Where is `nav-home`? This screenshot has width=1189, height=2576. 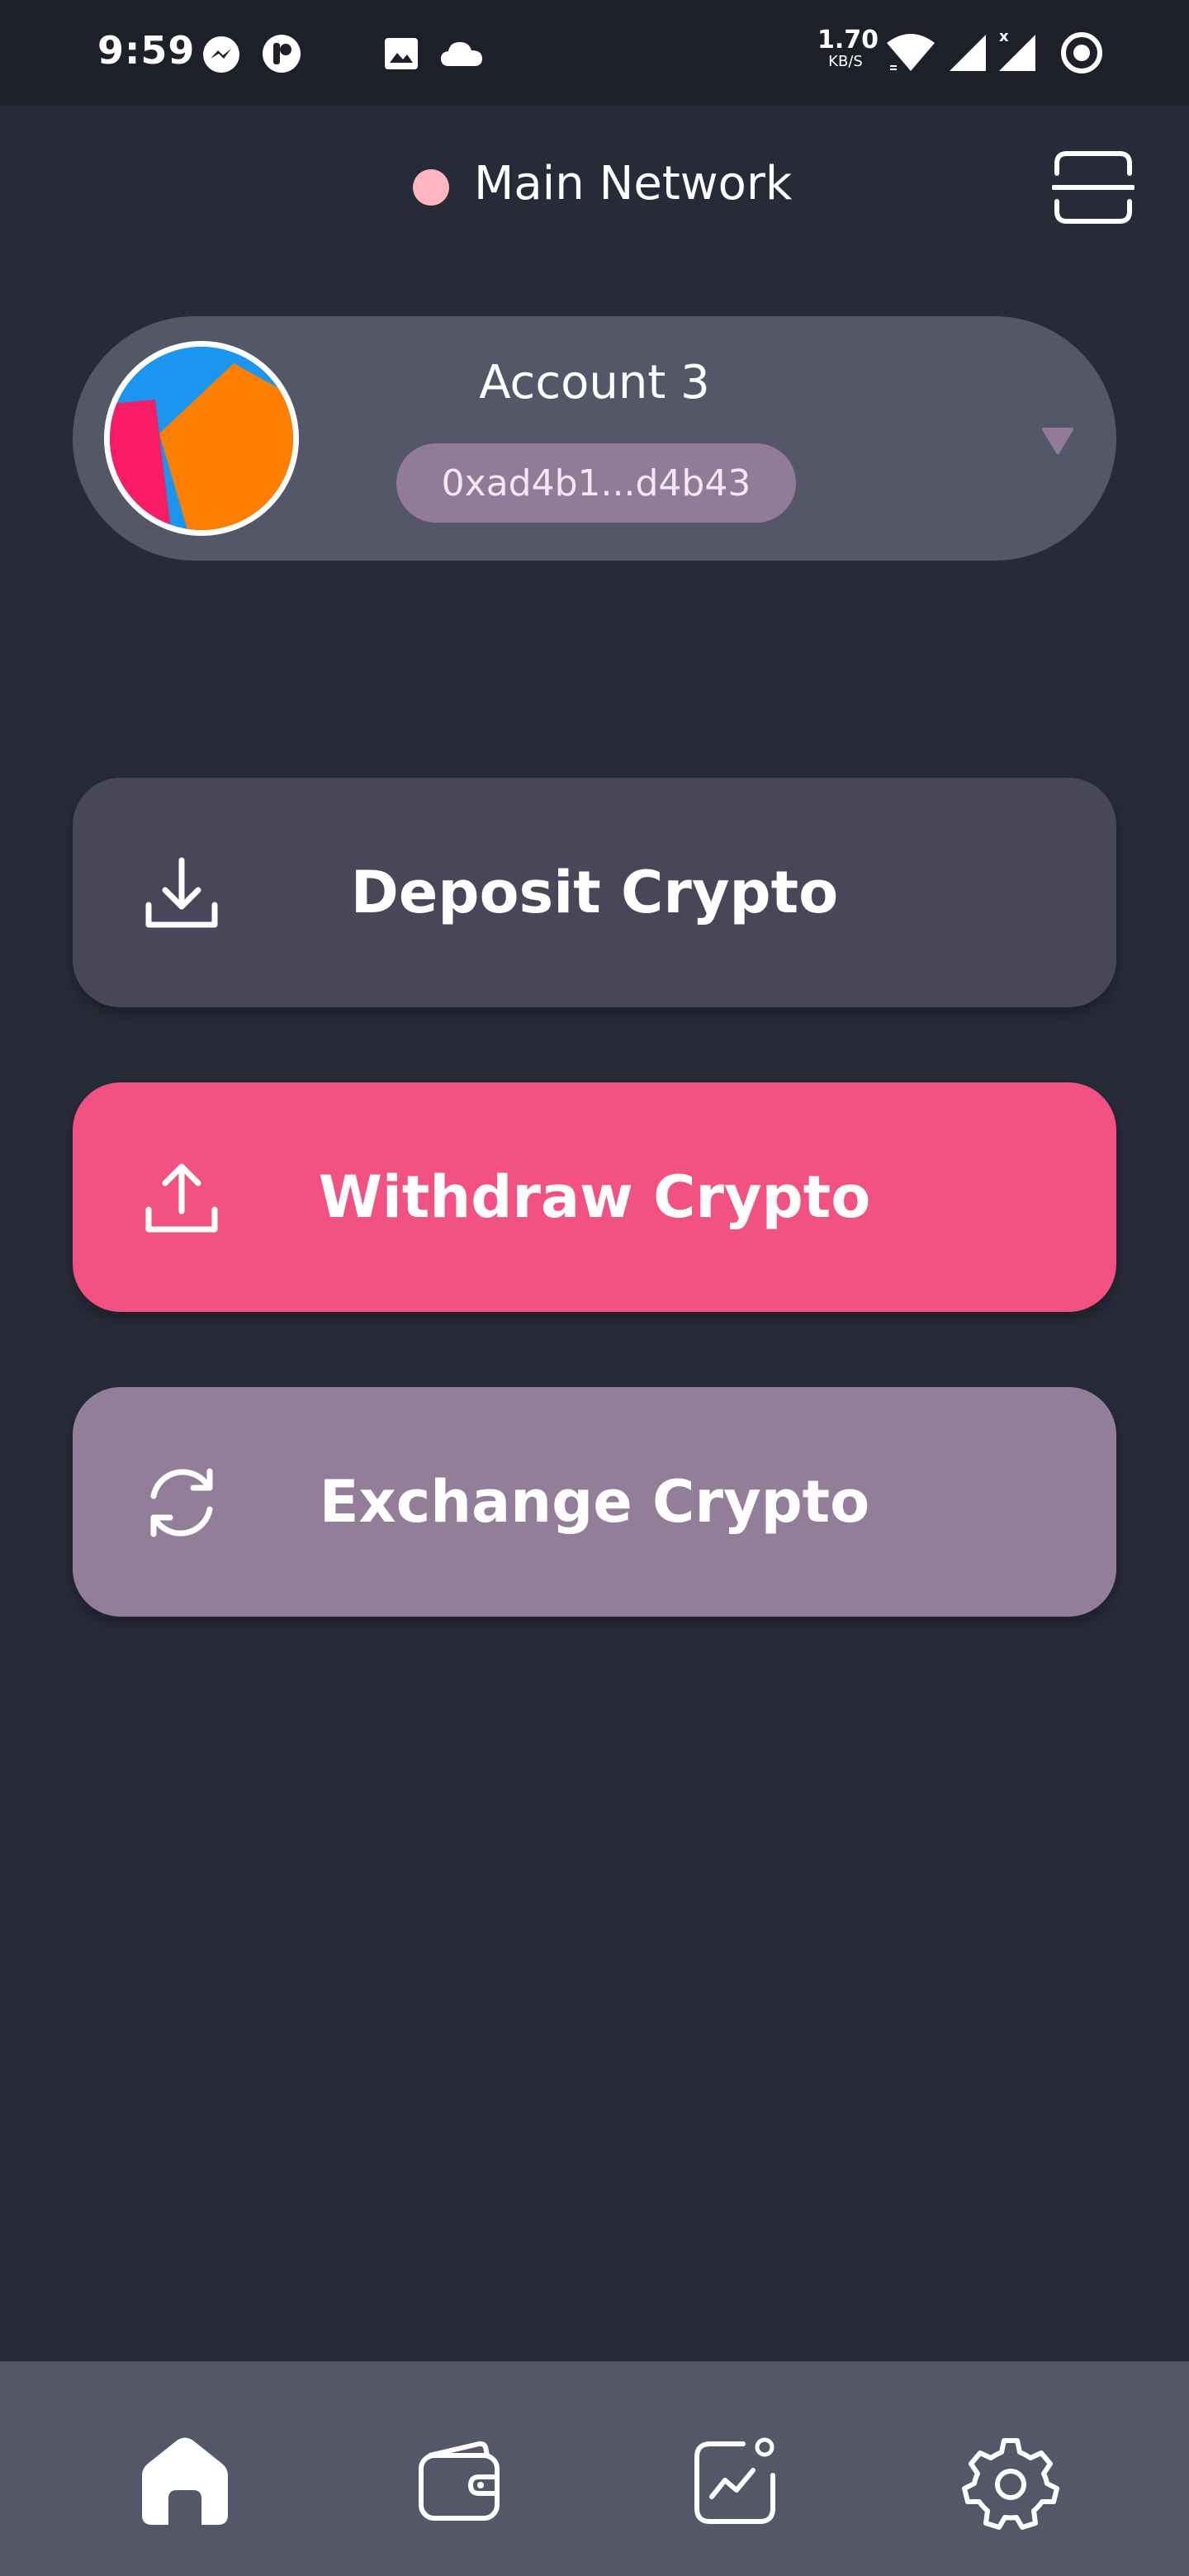
nav-home is located at coordinates (184, 2481).